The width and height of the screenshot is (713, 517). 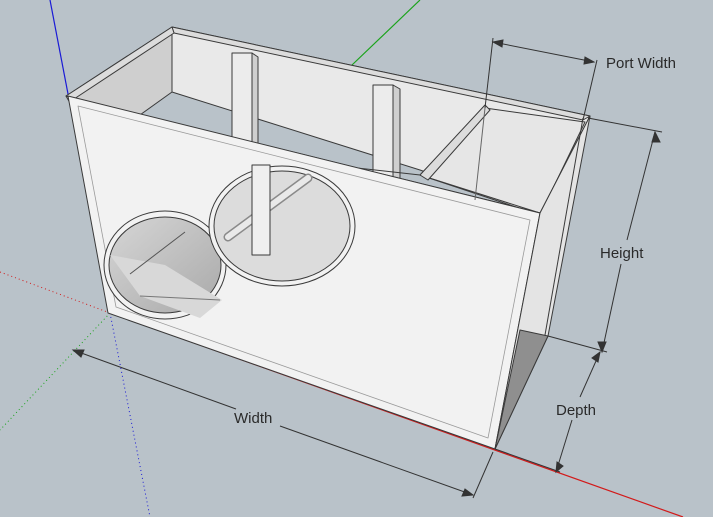 I want to click on depth-label: Depth, so click(x=576, y=410).